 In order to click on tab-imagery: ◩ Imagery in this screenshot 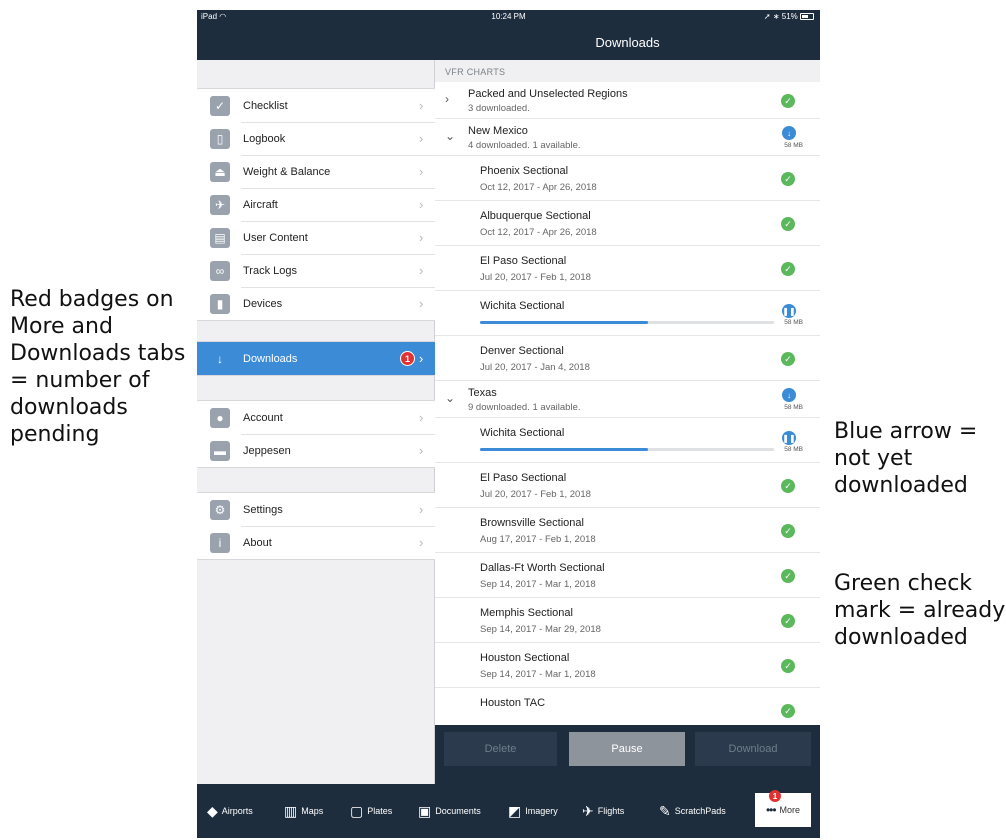, I will do `click(533, 811)`.